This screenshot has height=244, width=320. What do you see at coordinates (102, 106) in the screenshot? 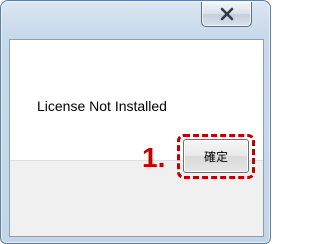
I see `message-text: License Not Installed` at bounding box center [102, 106].